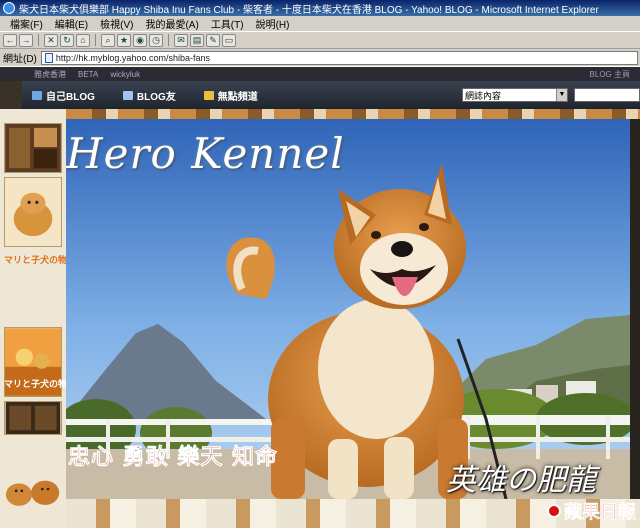  What do you see at coordinates (320, 24) in the screenshot?
I see `menu-bar: 檔案(F) 編輯(E) 檢視(V) 我的最愛(A) 工具(T) 說明(H)` at bounding box center [320, 24].